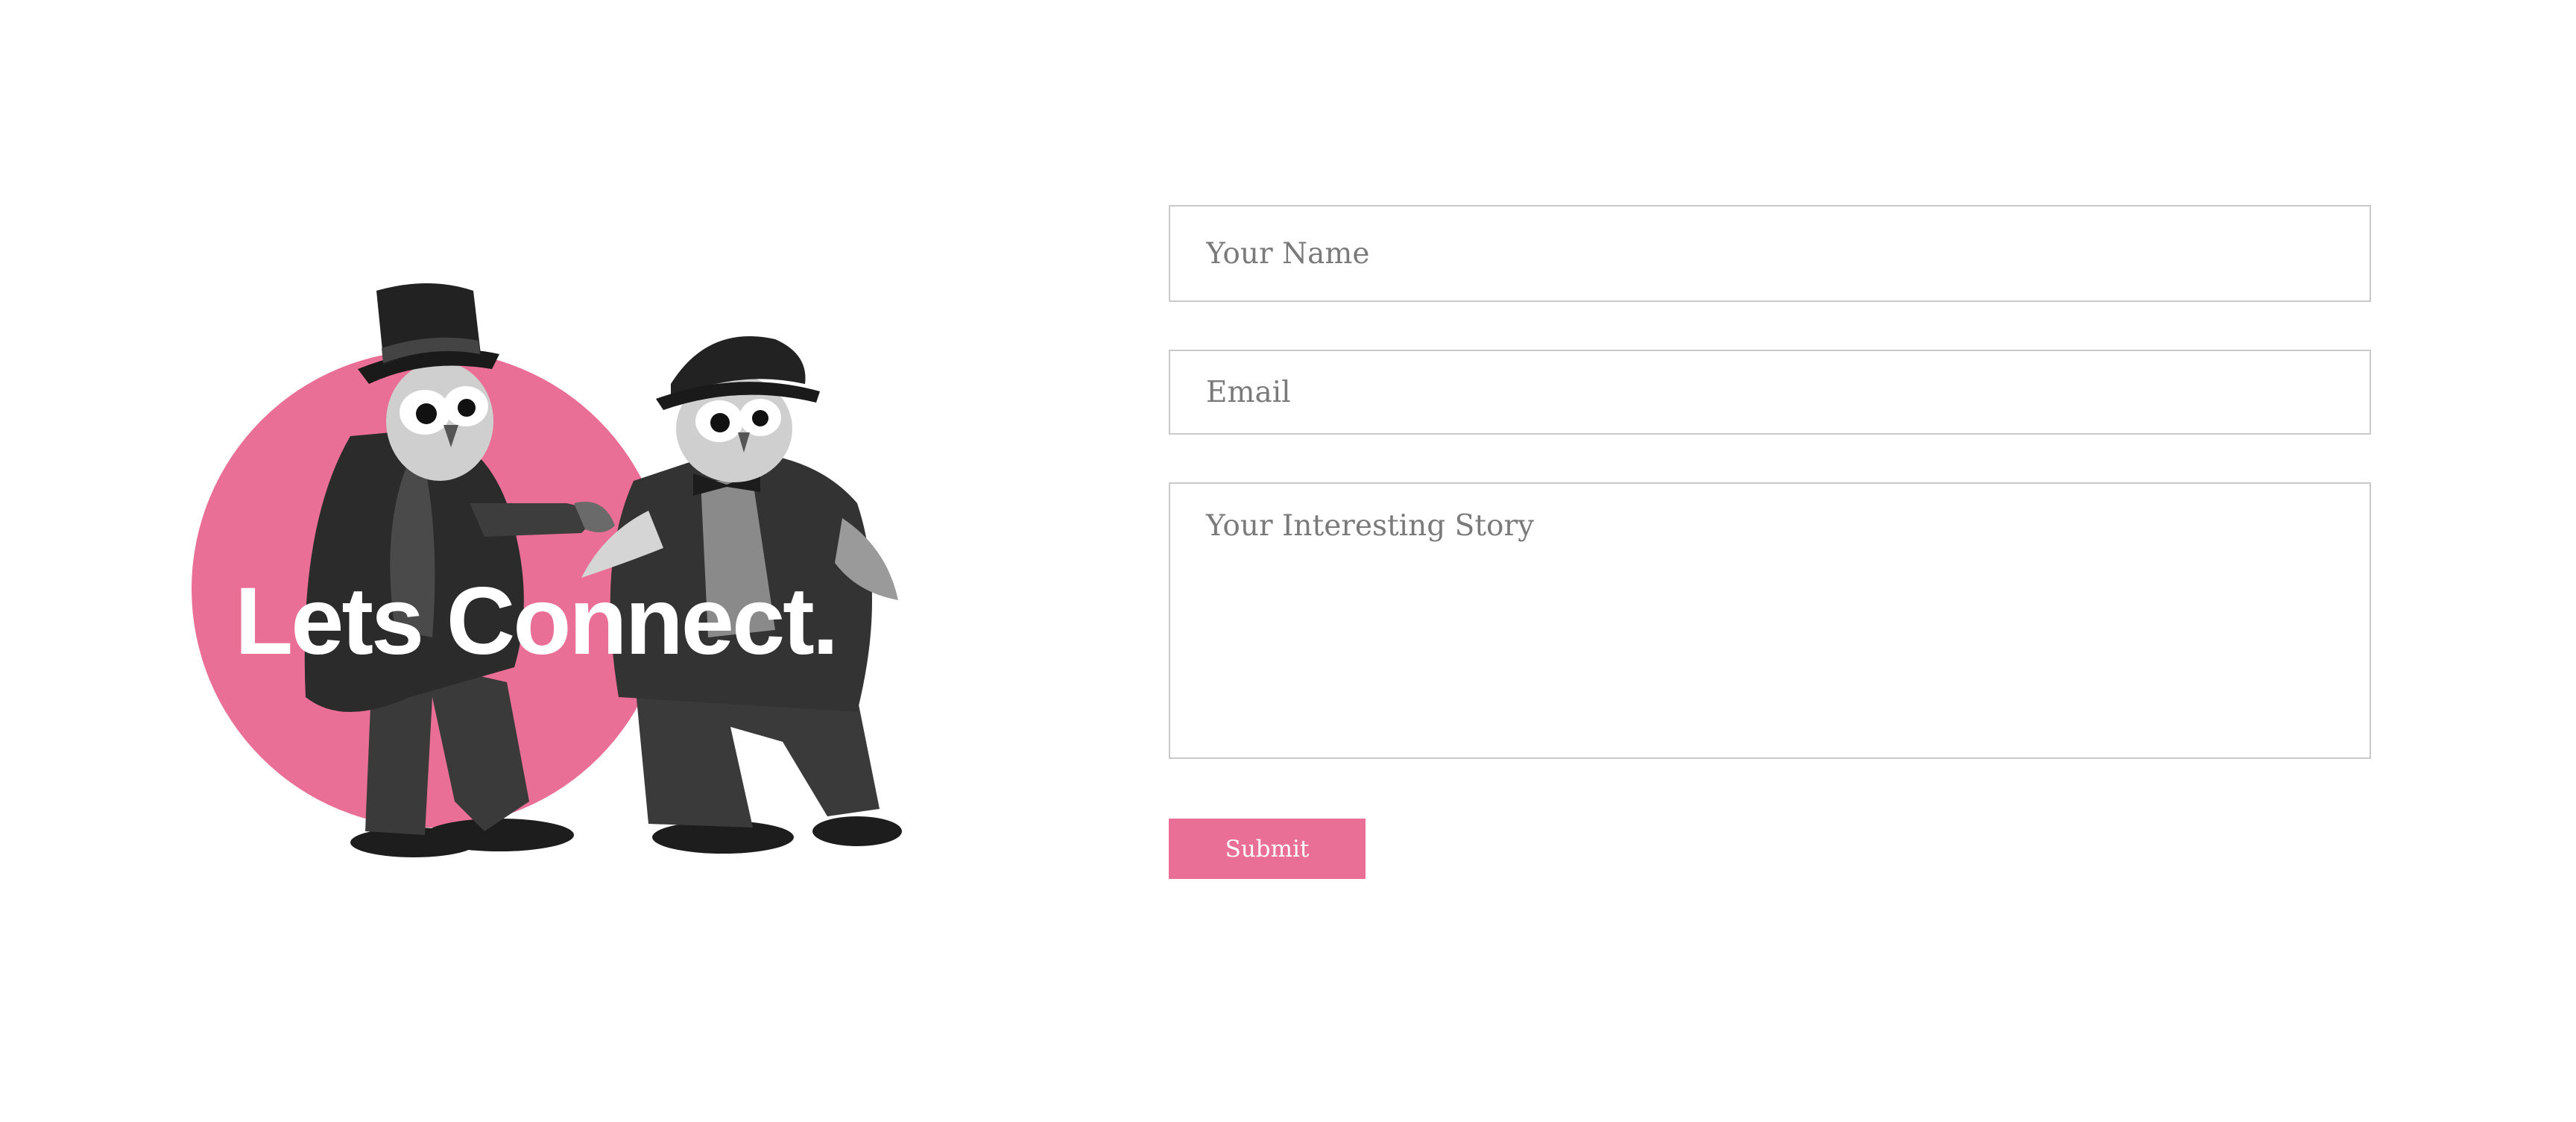 Image resolution: width=2576 pixels, height=1122 pixels. I want to click on email-input, so click(1770, 392).